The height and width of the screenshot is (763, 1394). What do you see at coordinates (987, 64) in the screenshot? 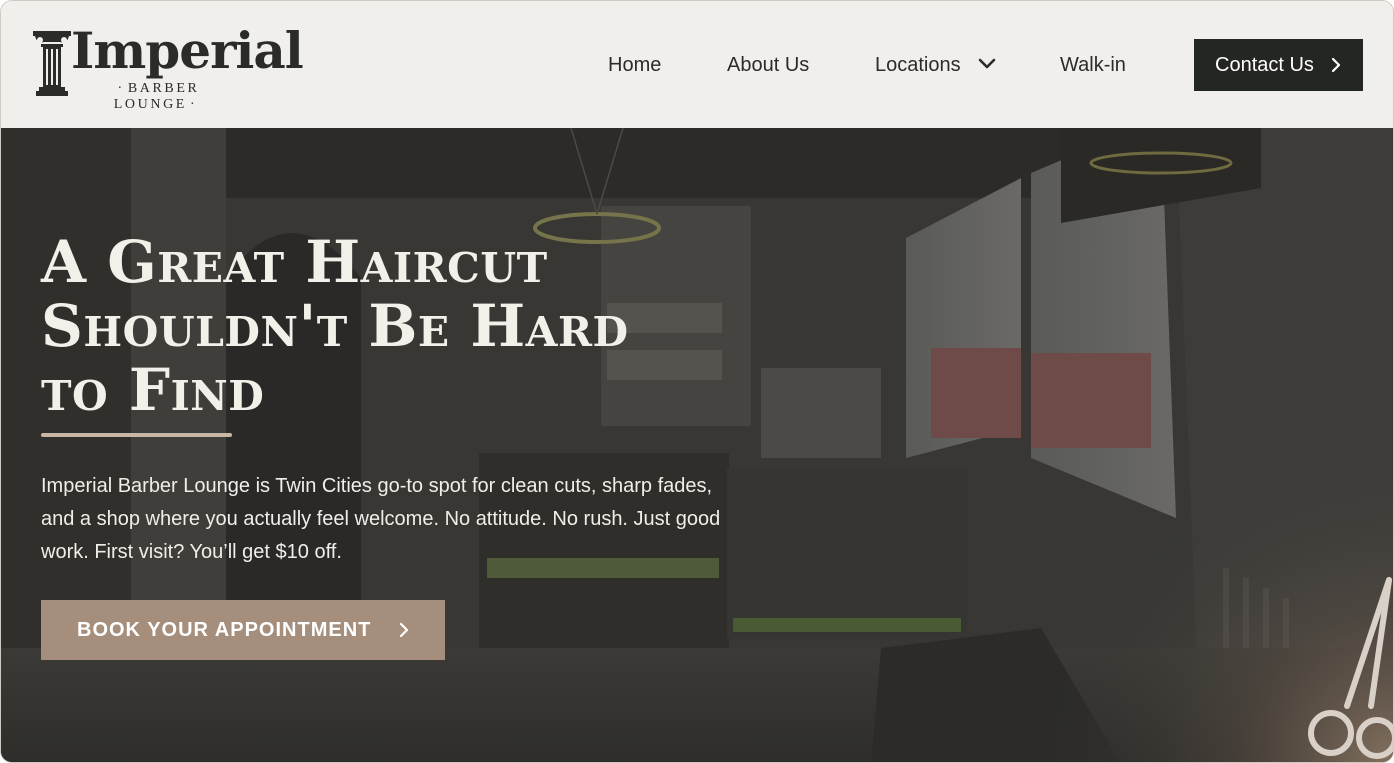
I see `chevron-down-icon` at bounding box center [987, 64].